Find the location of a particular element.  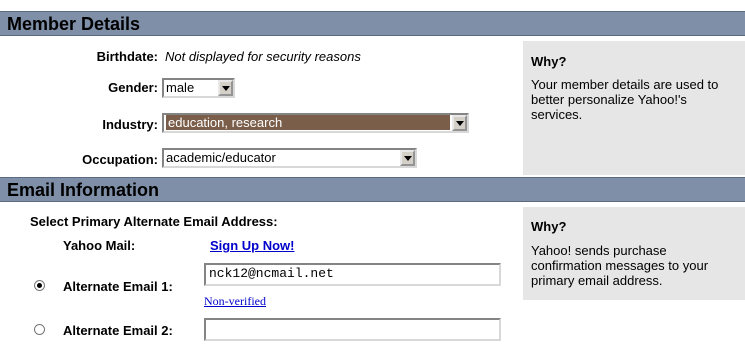

birthdate-label: Birthdate: is located at coordinates (127, 56).